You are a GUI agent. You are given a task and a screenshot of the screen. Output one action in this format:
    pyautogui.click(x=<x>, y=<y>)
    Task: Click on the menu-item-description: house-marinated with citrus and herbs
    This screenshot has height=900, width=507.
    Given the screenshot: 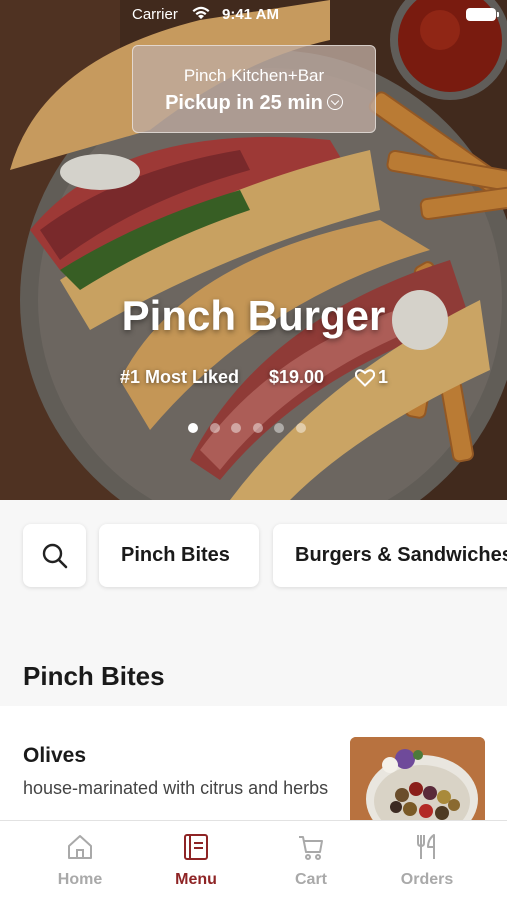 What is the action you would take?
    pyautogui.click(x=176, y=788)
    